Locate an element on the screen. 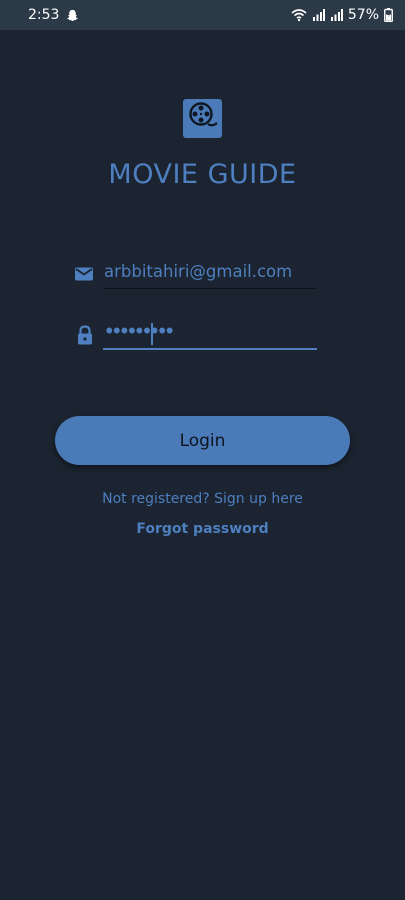  battery-icon is located at coordinates (388, 15).